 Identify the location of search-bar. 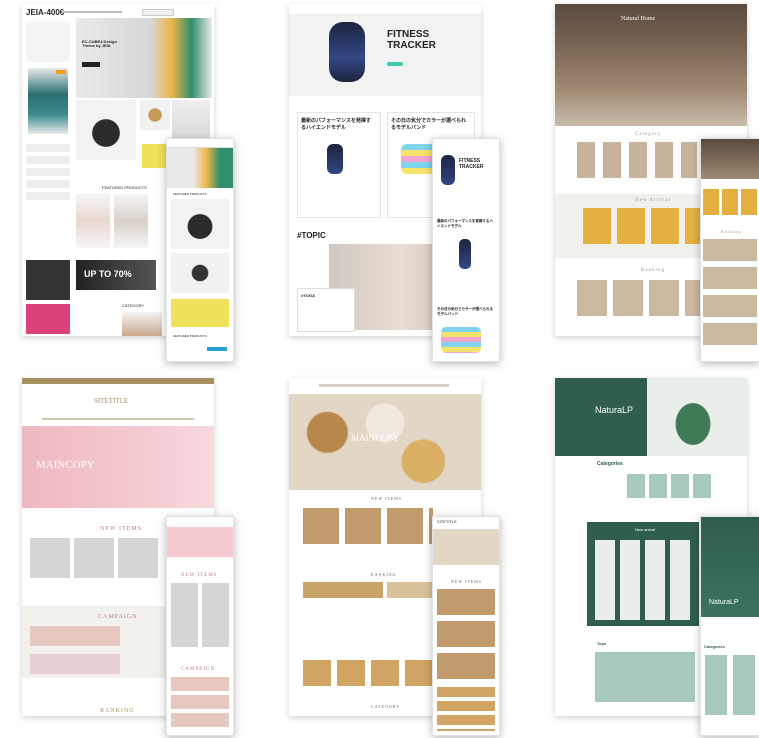
(158, 12).